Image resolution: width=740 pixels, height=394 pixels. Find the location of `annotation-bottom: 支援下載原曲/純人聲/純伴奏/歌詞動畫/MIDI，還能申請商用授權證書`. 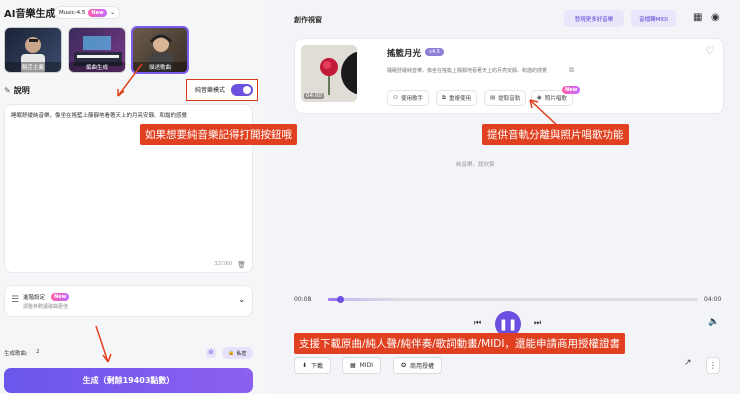

annotation-bottom: 支援下載原曲/純人聲/純伴奏/歌詞動畫/MIDI，還能申請商用授權證書 is located at coordinates (459, 343).